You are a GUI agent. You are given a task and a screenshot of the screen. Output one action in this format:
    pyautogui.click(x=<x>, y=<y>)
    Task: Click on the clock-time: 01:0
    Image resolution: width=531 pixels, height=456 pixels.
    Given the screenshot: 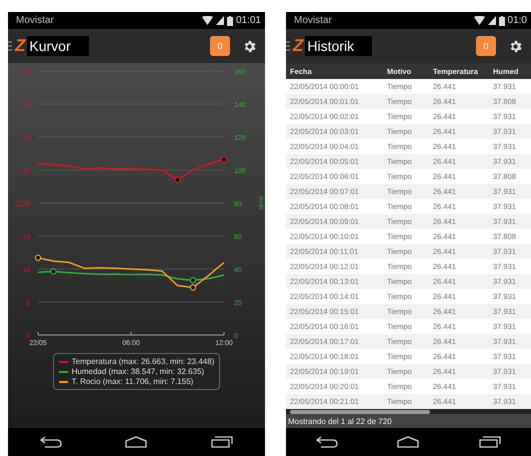 What is the action you would take?
    pyautogui.click(x=517, y=20)
    